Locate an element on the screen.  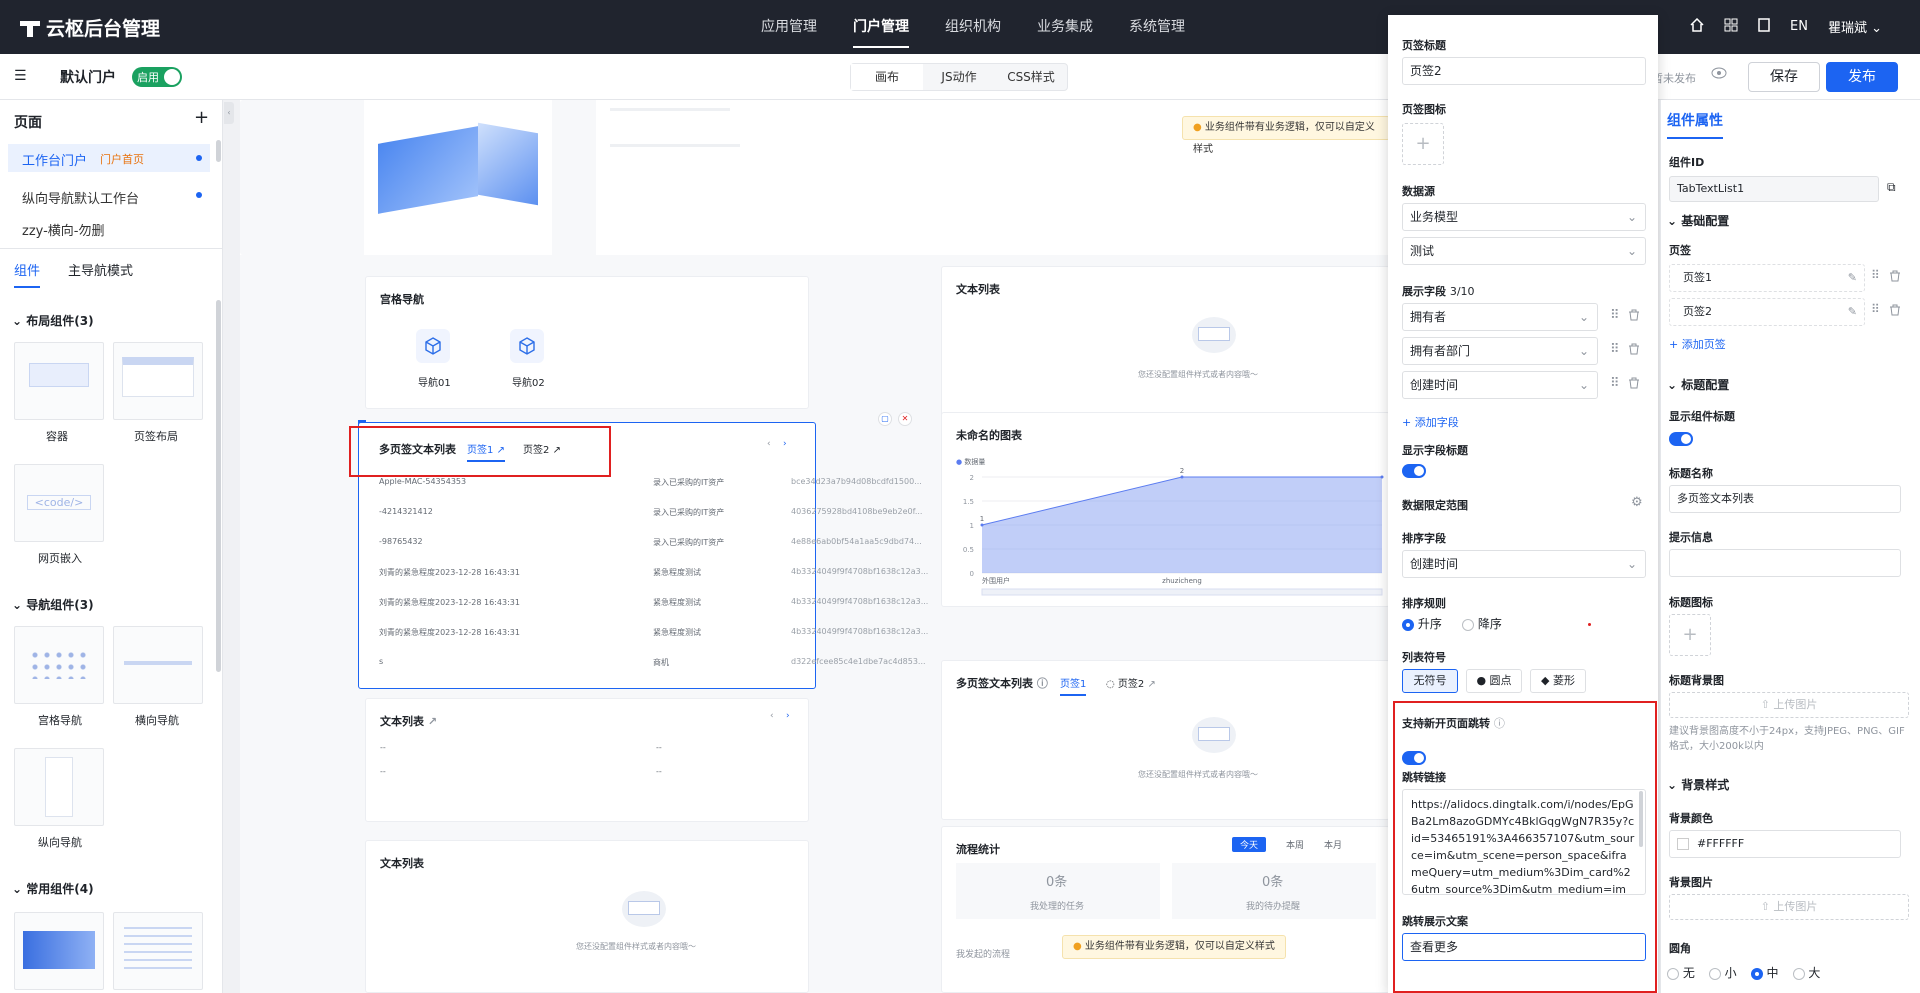
show-title-toggle is located at coordinates (1681, 439).